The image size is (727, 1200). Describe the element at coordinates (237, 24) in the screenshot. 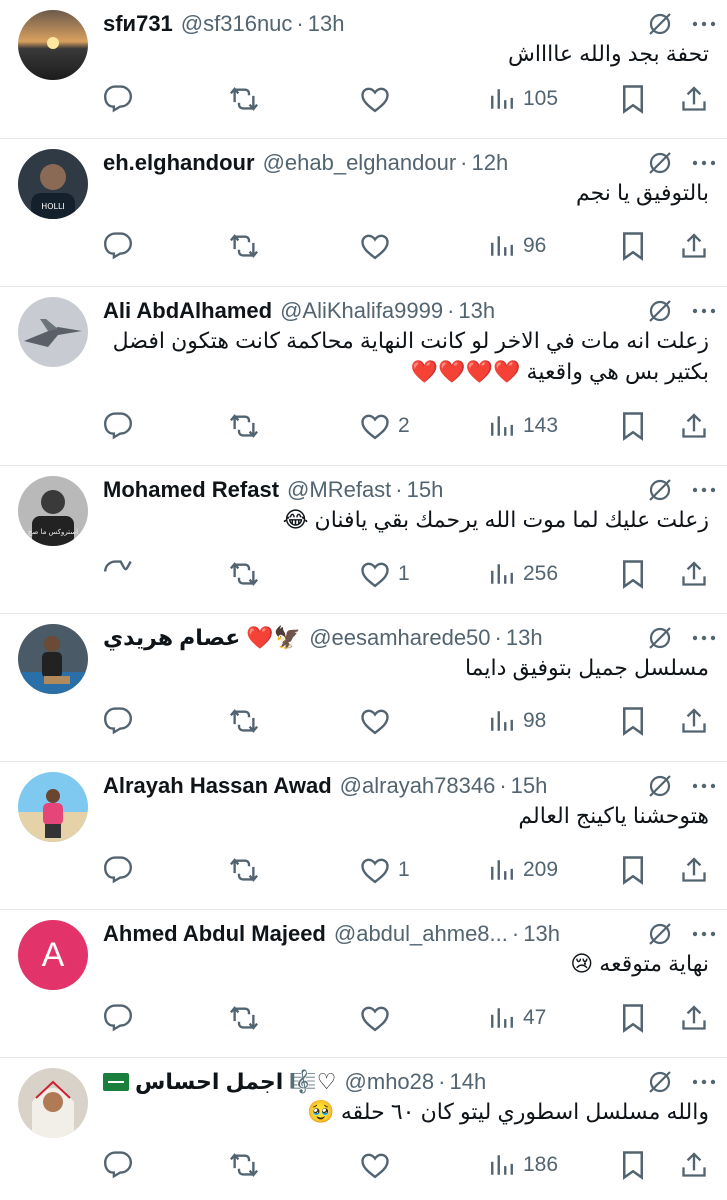

I see `user-handle: @sf316nuc` at that location.